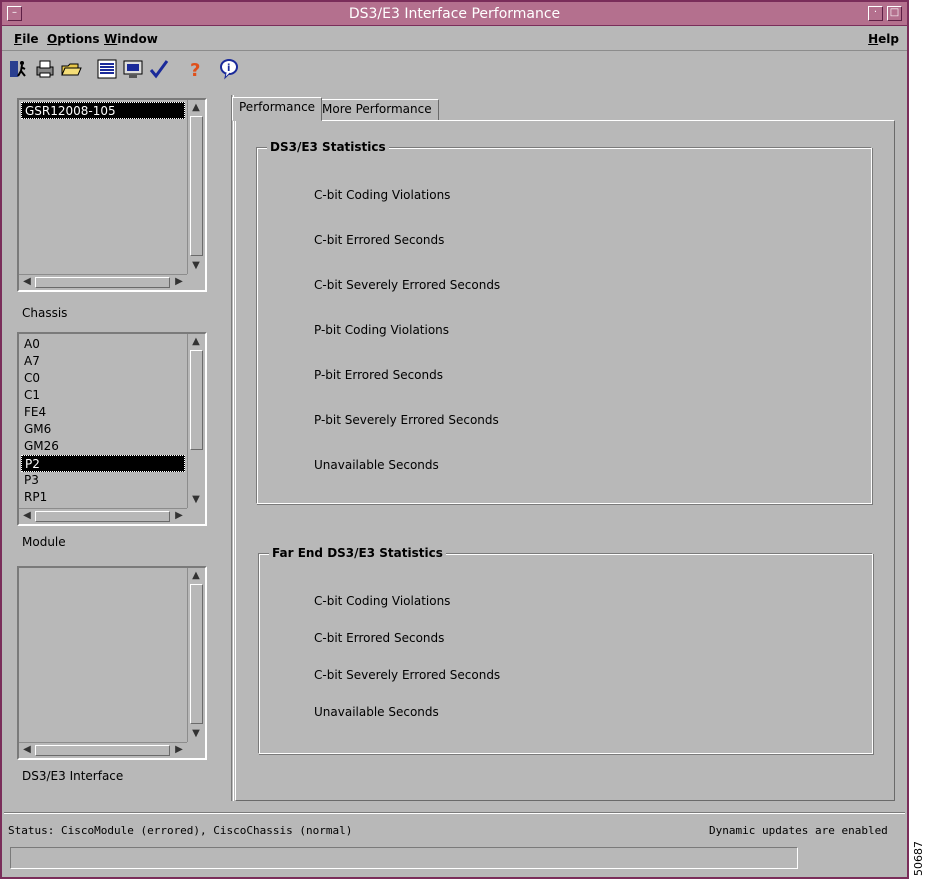  I want to click on module-list-item: P2, so click(103, 463).